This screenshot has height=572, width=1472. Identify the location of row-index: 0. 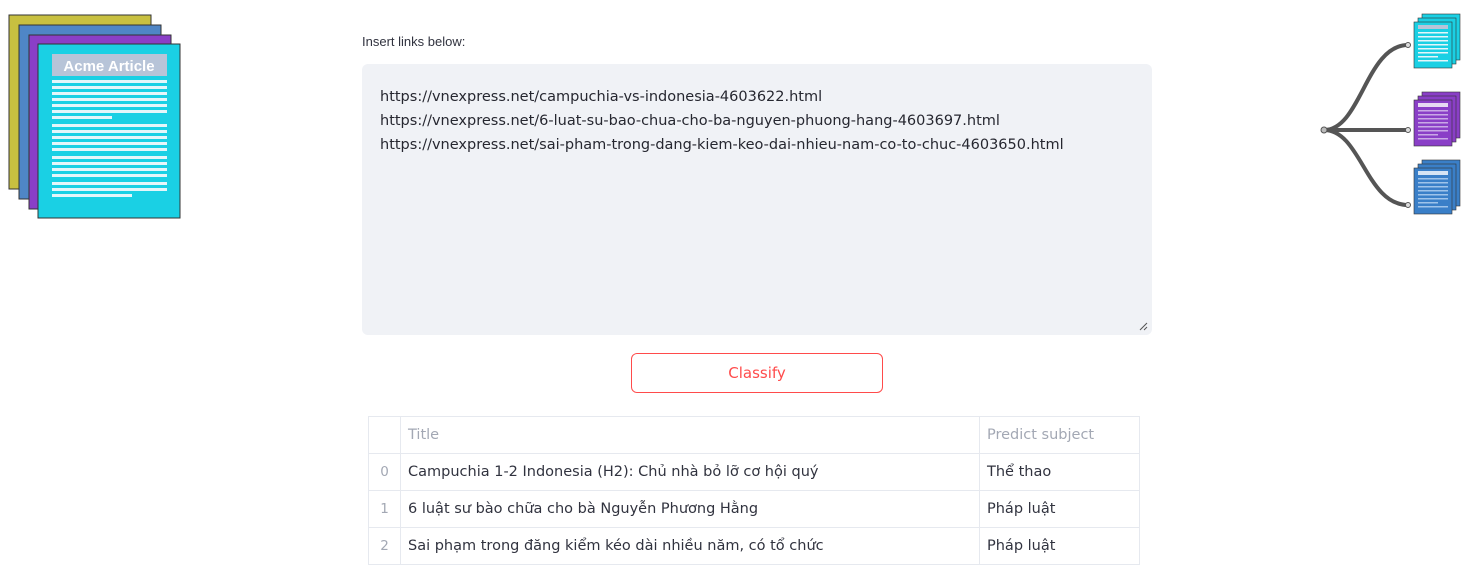
(384, 472).